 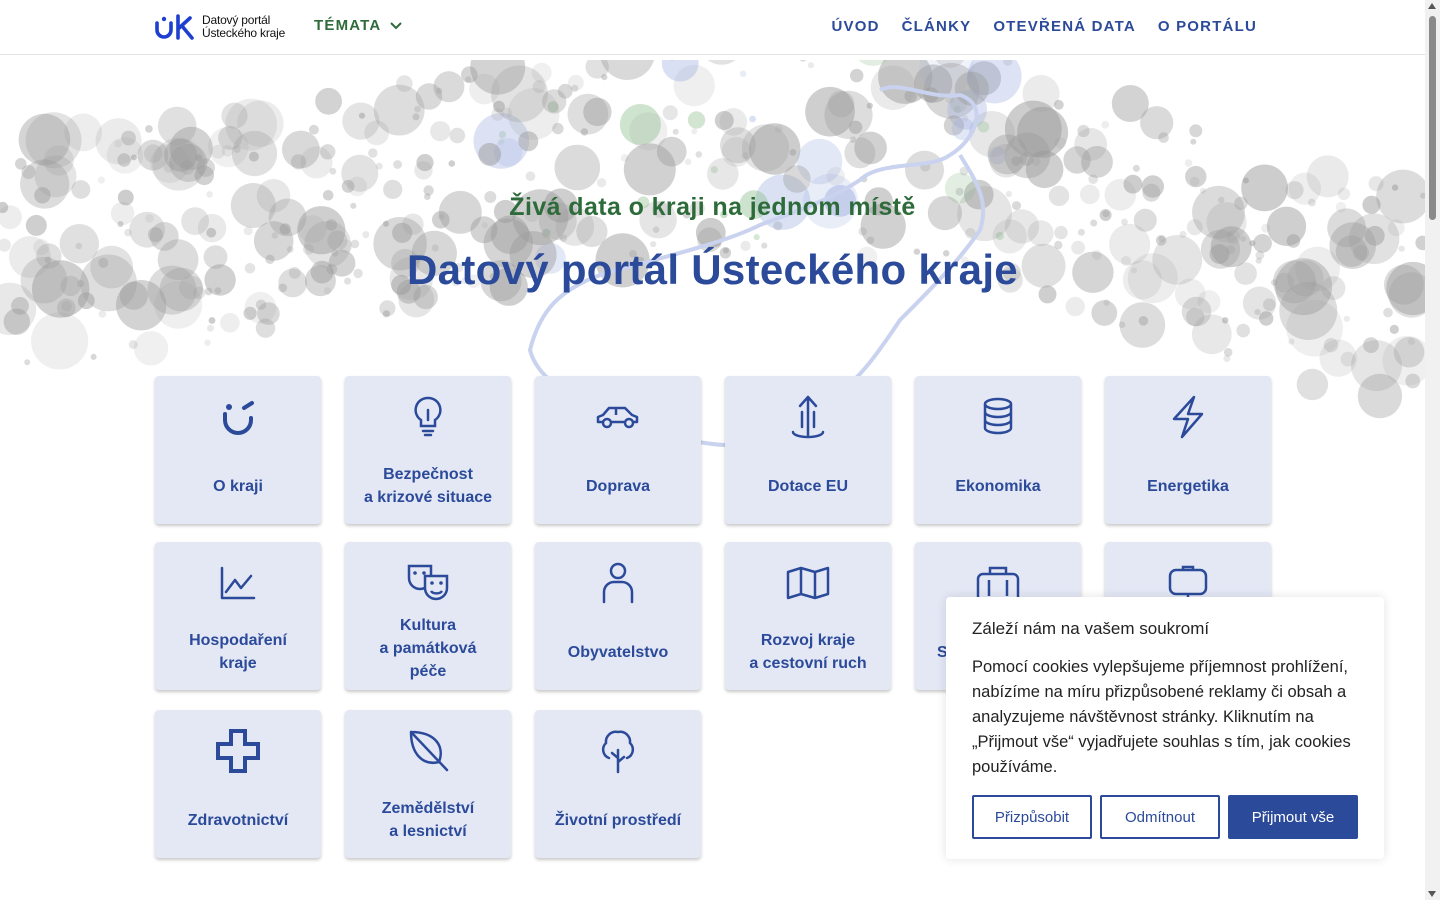 I want to click on nav-clanky: ČLÁNKY, so click(x=937, y=26).